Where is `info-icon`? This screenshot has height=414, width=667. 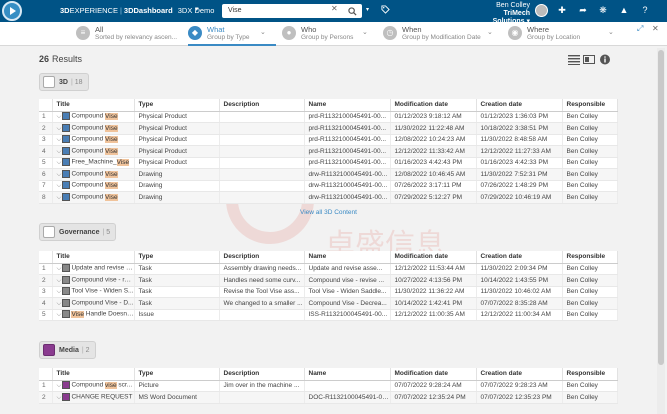 info-icon is located at coordinates (605, 59).